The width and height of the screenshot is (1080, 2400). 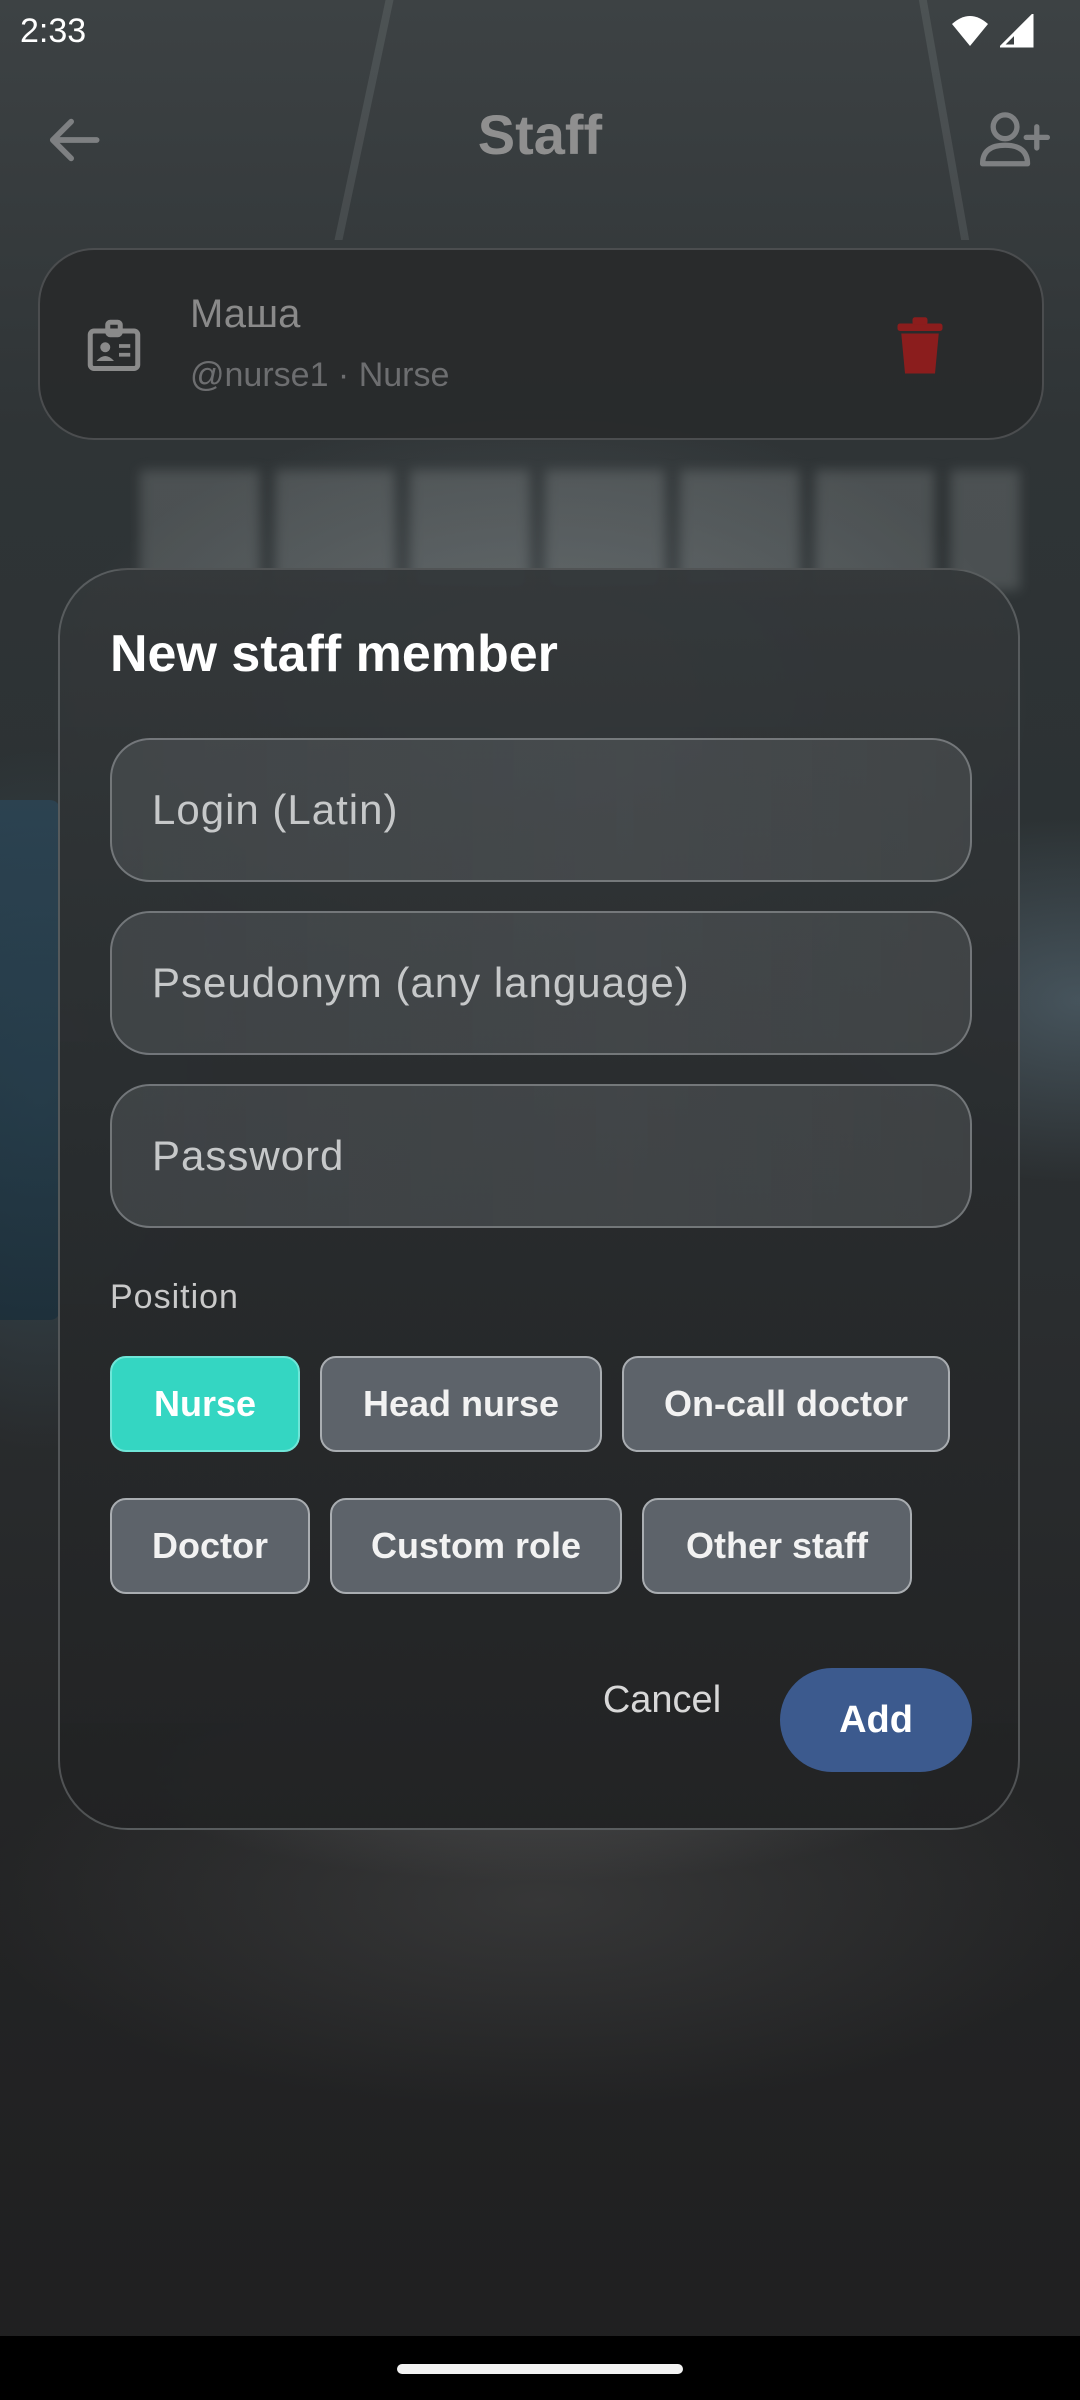 I want to click on id-badge-icon, so click(x=114, y=345).